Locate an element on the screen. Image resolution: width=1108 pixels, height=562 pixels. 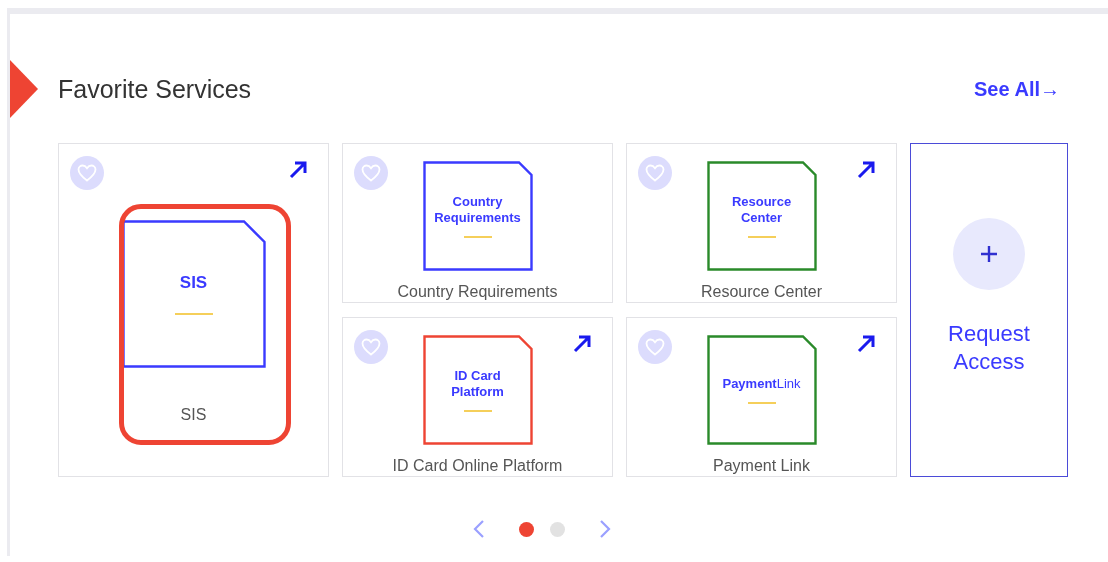
service-name: Payment Link is located at coordinates (761, 466).